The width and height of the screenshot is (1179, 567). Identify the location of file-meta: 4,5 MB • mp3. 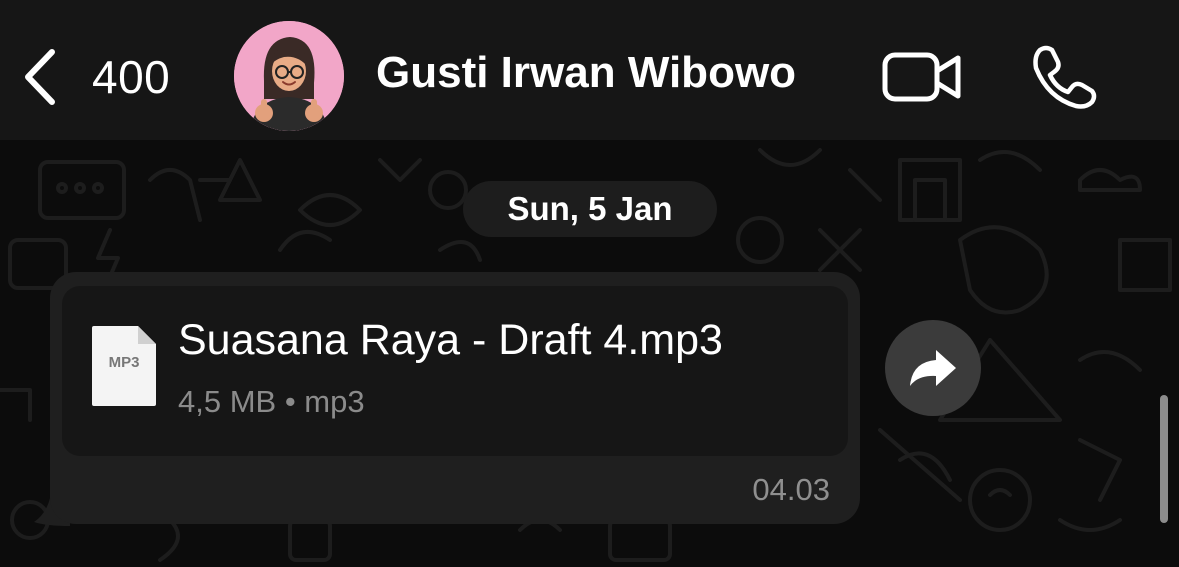
(271, 401).